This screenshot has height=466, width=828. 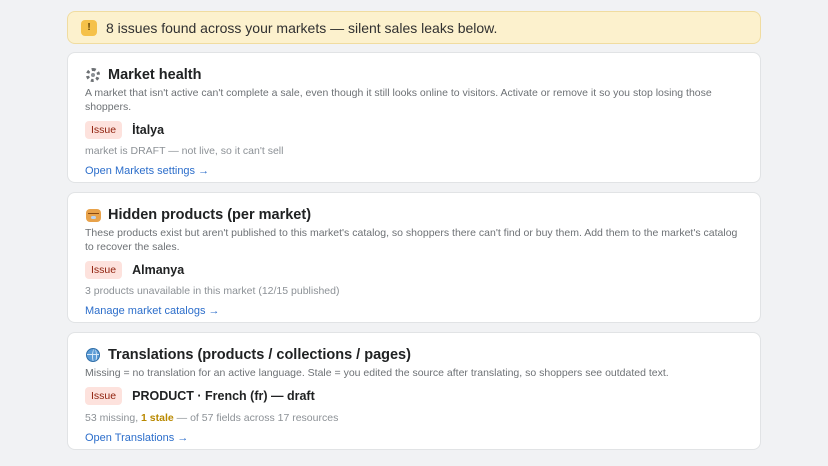 I want to click on issue-name: İtalya, so click(x=148, y=129).